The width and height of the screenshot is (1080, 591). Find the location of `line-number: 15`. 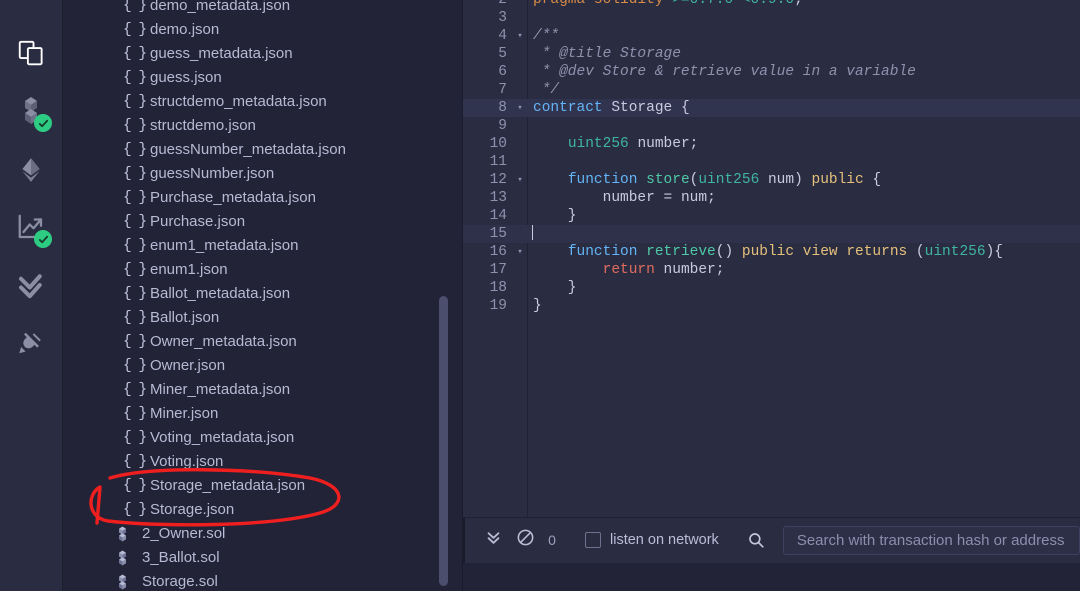

line-number: 15 is located at coordinates (498, 234).